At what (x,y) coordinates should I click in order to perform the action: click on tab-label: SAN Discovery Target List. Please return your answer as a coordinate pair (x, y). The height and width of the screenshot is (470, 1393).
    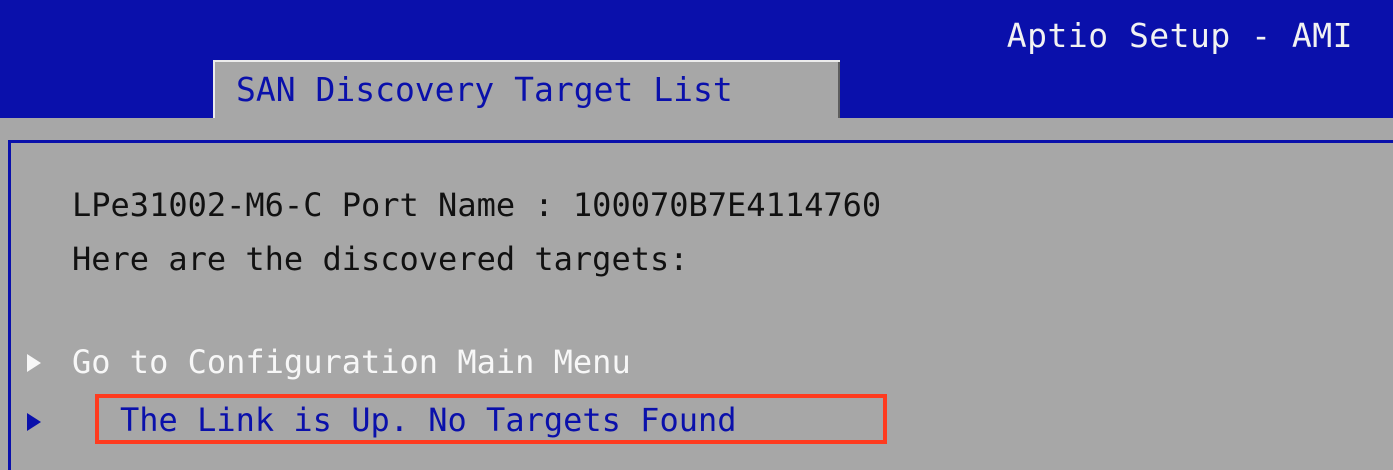
    Looking at the image, I should click on (484, 89).